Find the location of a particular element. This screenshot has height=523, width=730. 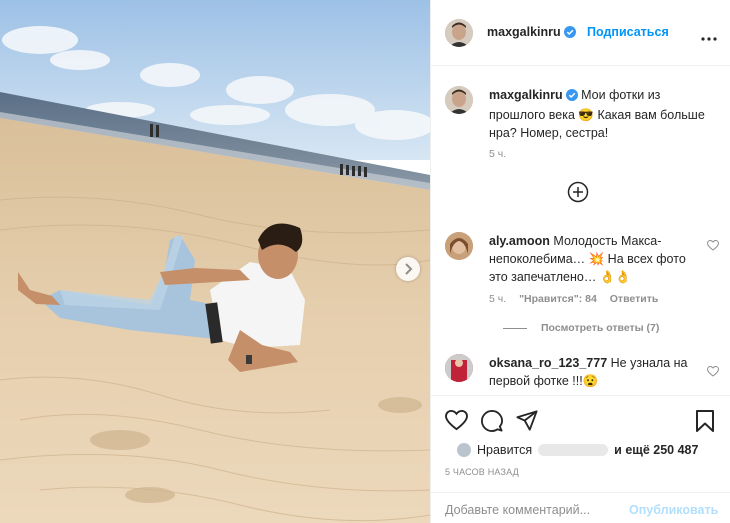

likes-prefix: Нравится is located at coordinates (505, 450).